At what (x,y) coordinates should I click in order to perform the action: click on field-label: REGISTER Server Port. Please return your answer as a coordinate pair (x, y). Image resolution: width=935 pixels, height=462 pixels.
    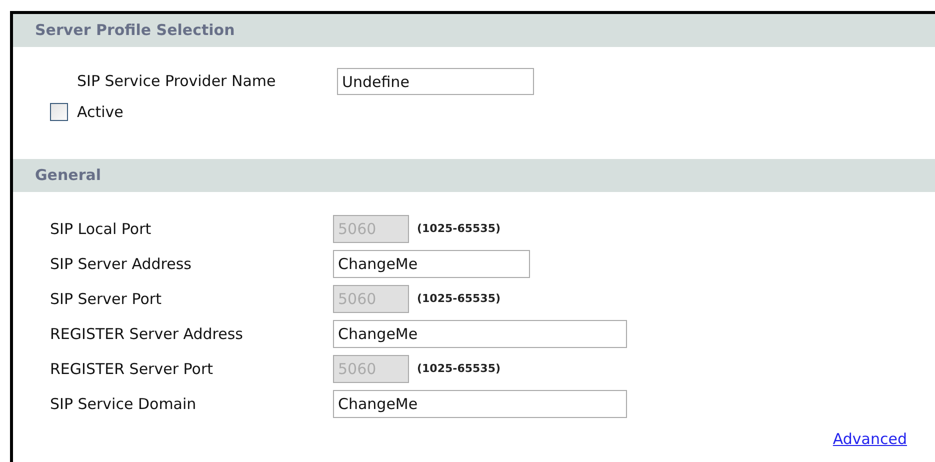
    Looking at the image, I should click on (132, 369).